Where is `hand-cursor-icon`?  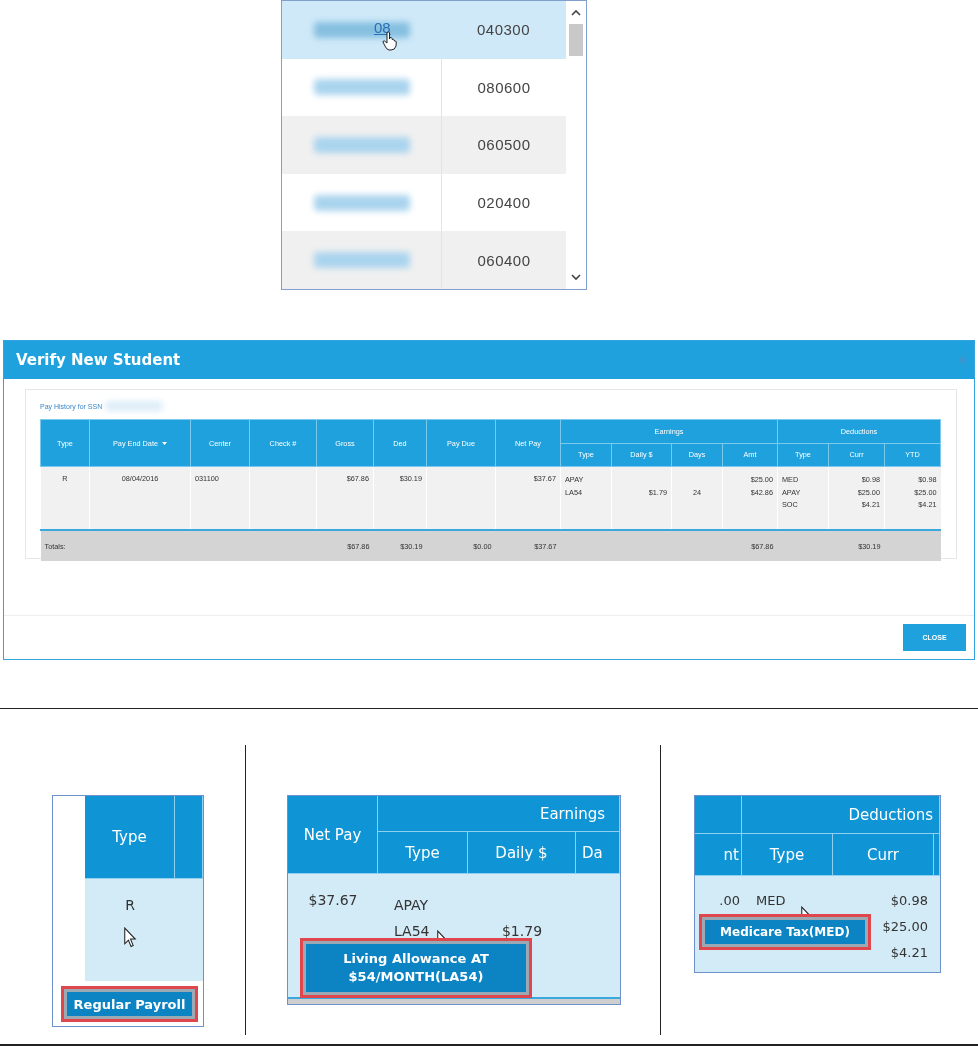 hand-cursor-icon is located at coordinates (390, 41).